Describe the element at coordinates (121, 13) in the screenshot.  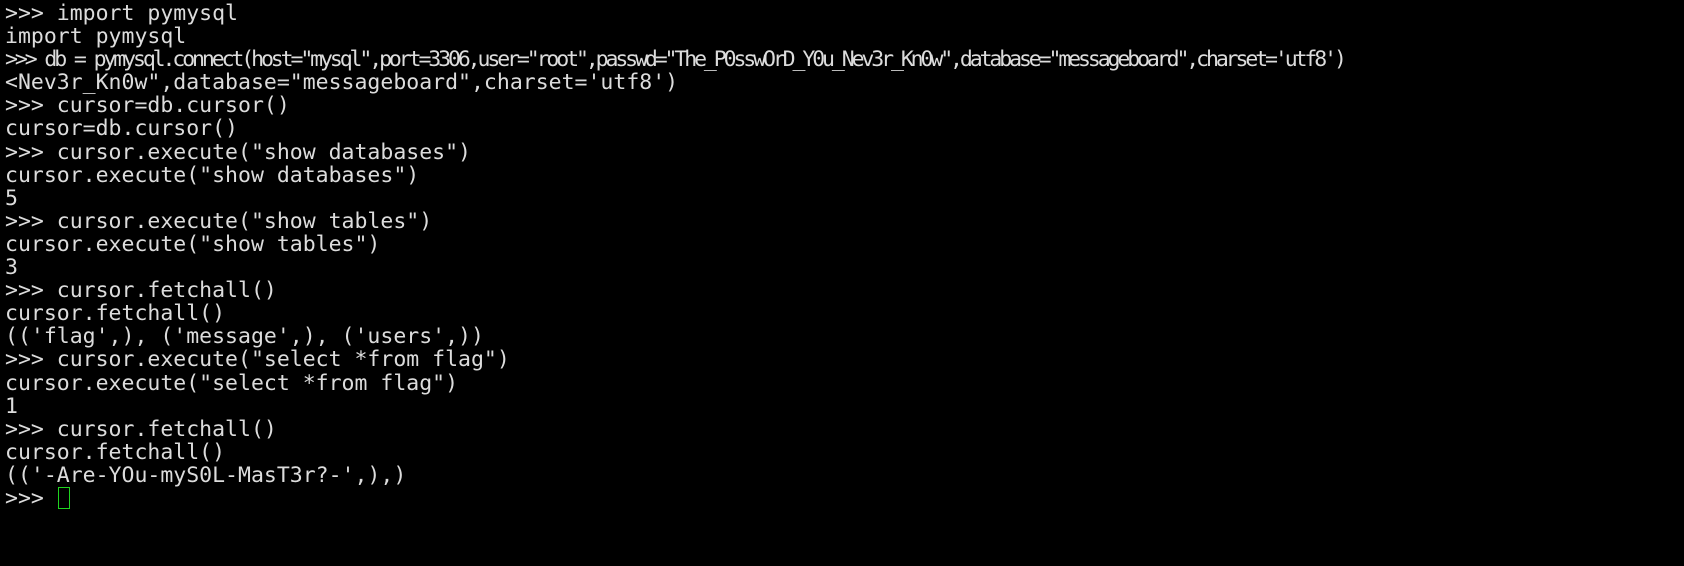
I see `terminal-line: >>> import pymysql` at that location.